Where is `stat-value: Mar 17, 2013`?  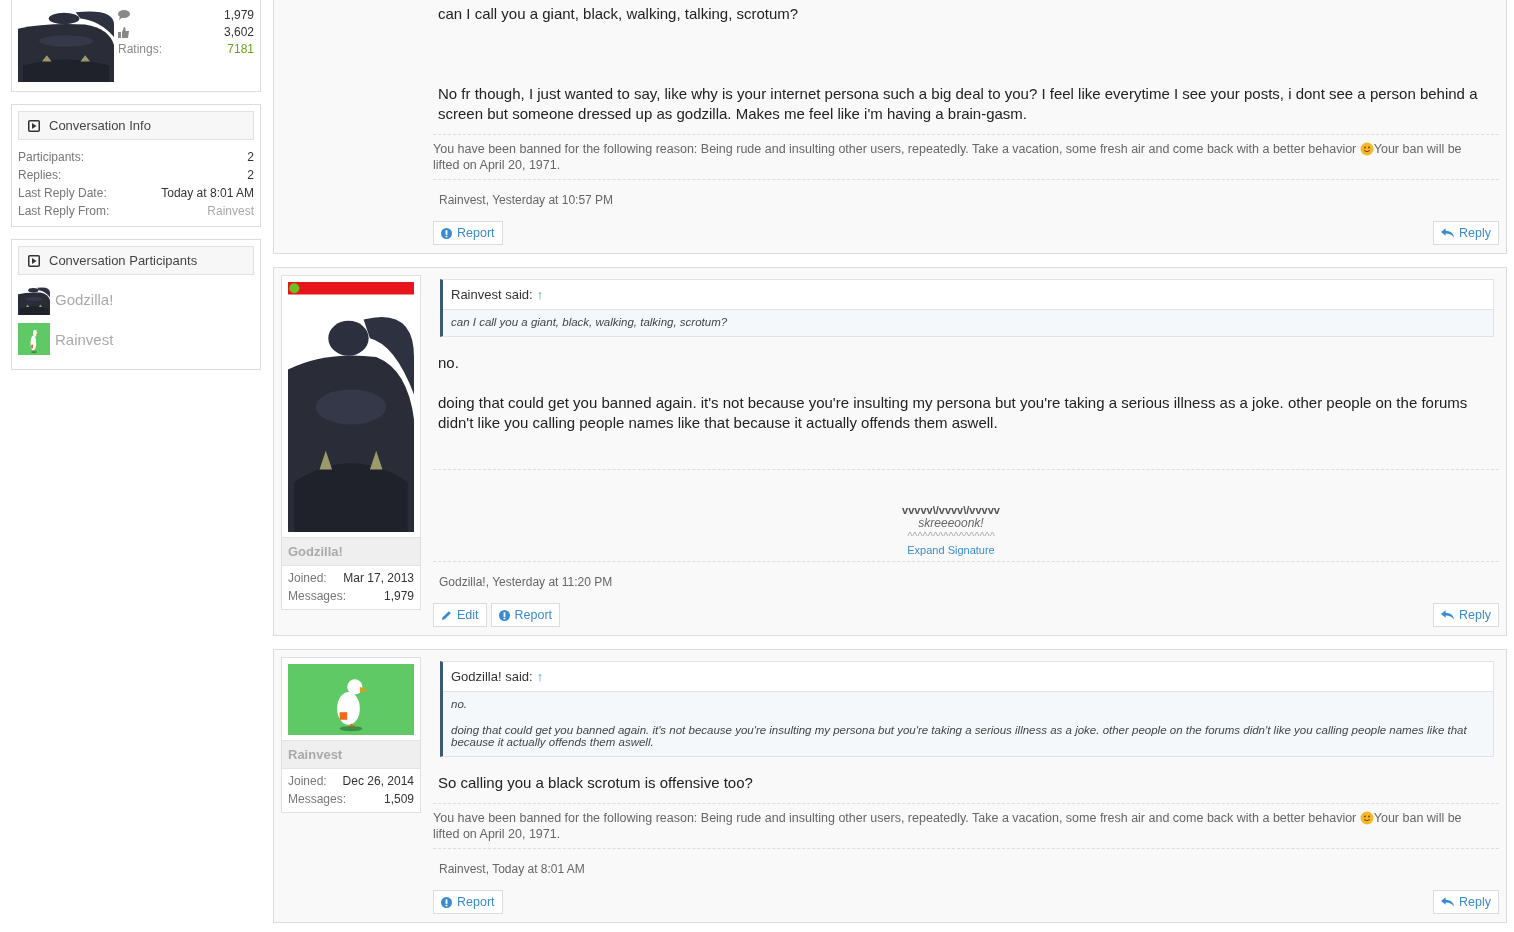
stat-value: Mar 17, 2013 is located at coordinates (378, 578).